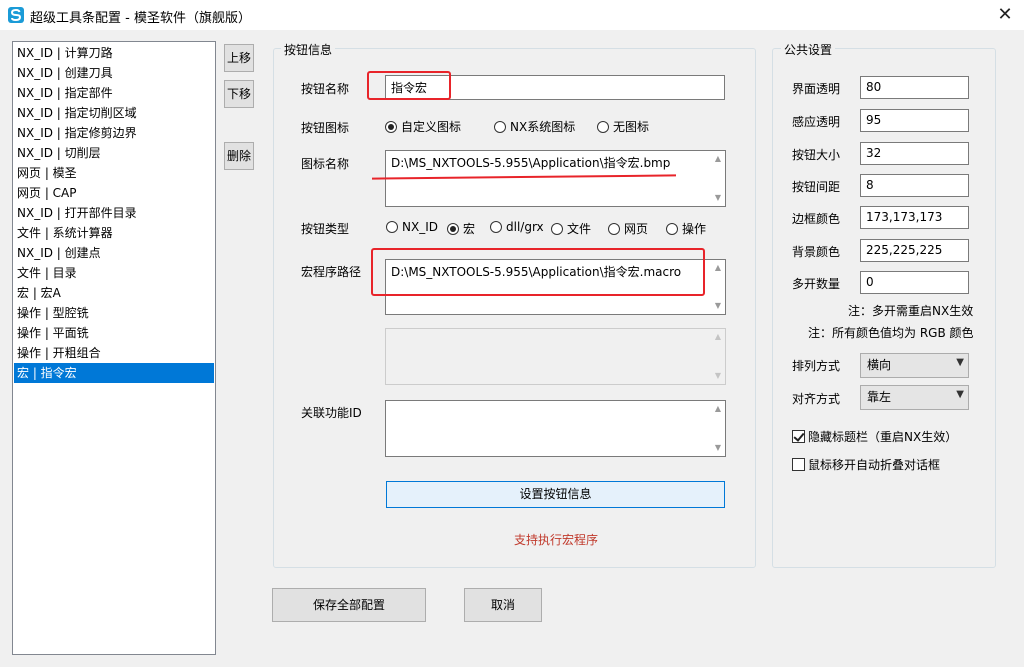 The height and width of the screenshot is (667, 1024). What do you see at coordinates (420, 227) in the screenshot?
I see `radio-label: NX_ID` at bounding box center [420, 227].